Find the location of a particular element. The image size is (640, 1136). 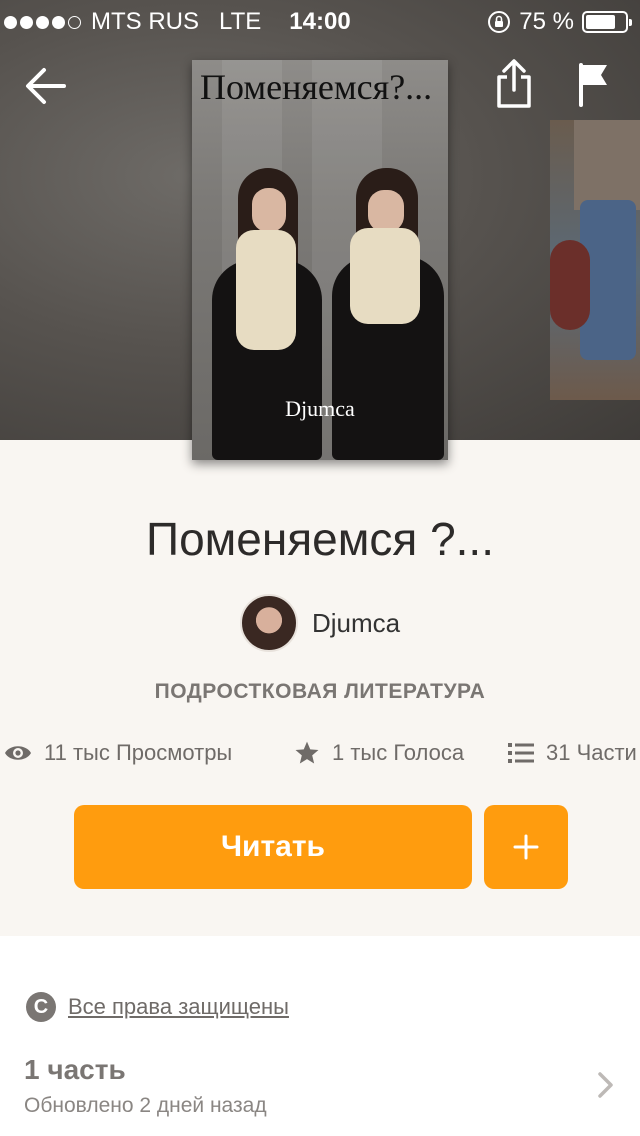

battery-icon is located at coordinates (607, 22).